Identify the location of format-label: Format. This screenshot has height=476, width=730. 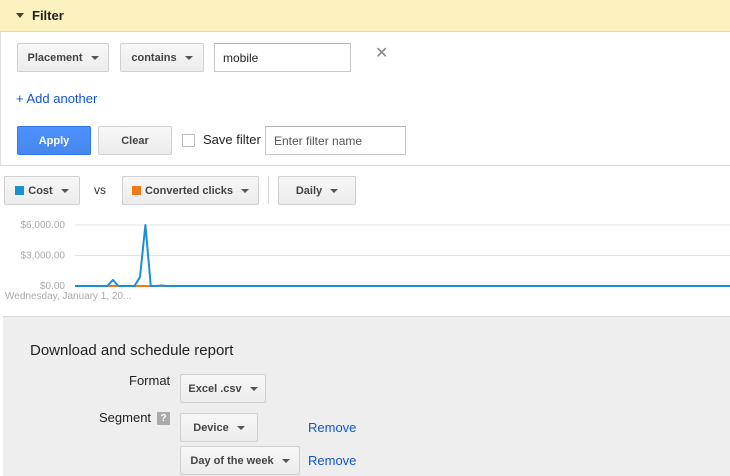
(150, 380).